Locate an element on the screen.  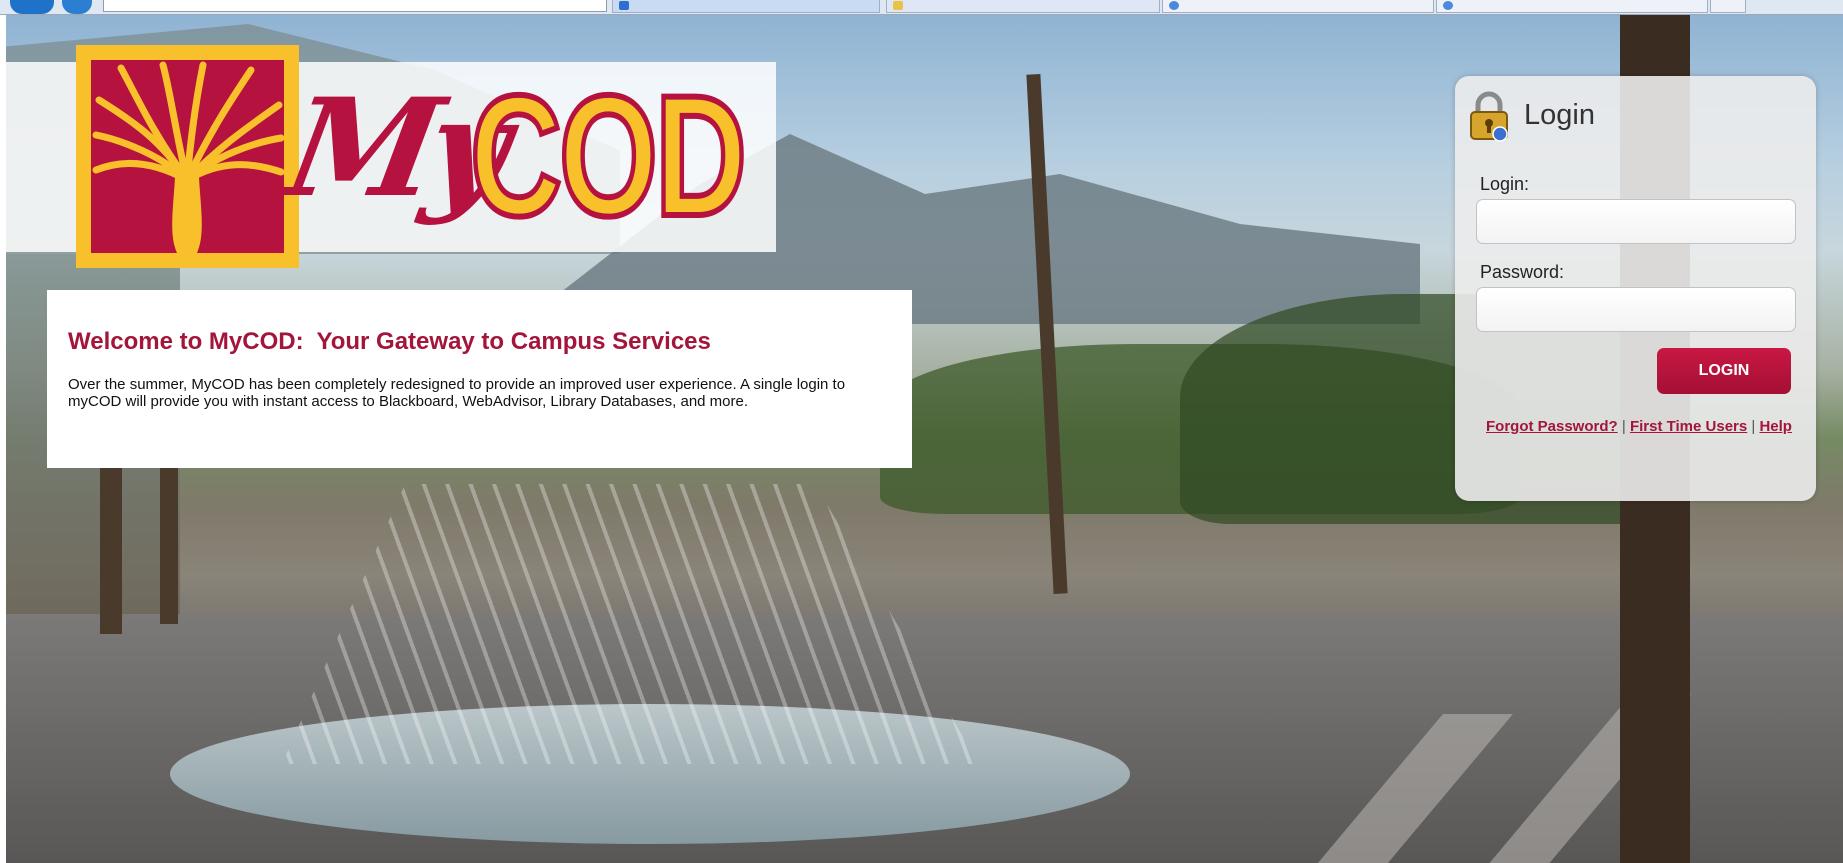
first-time-users-link: First Time Users is located at coordinates (1688, 426).